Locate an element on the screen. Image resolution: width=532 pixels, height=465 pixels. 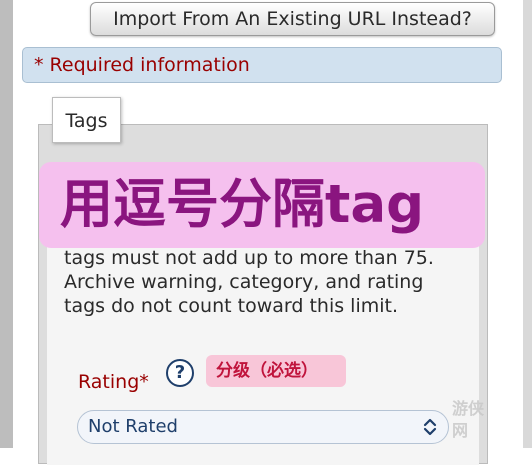
select-chevron-icon is located at coordinates (430, 427).